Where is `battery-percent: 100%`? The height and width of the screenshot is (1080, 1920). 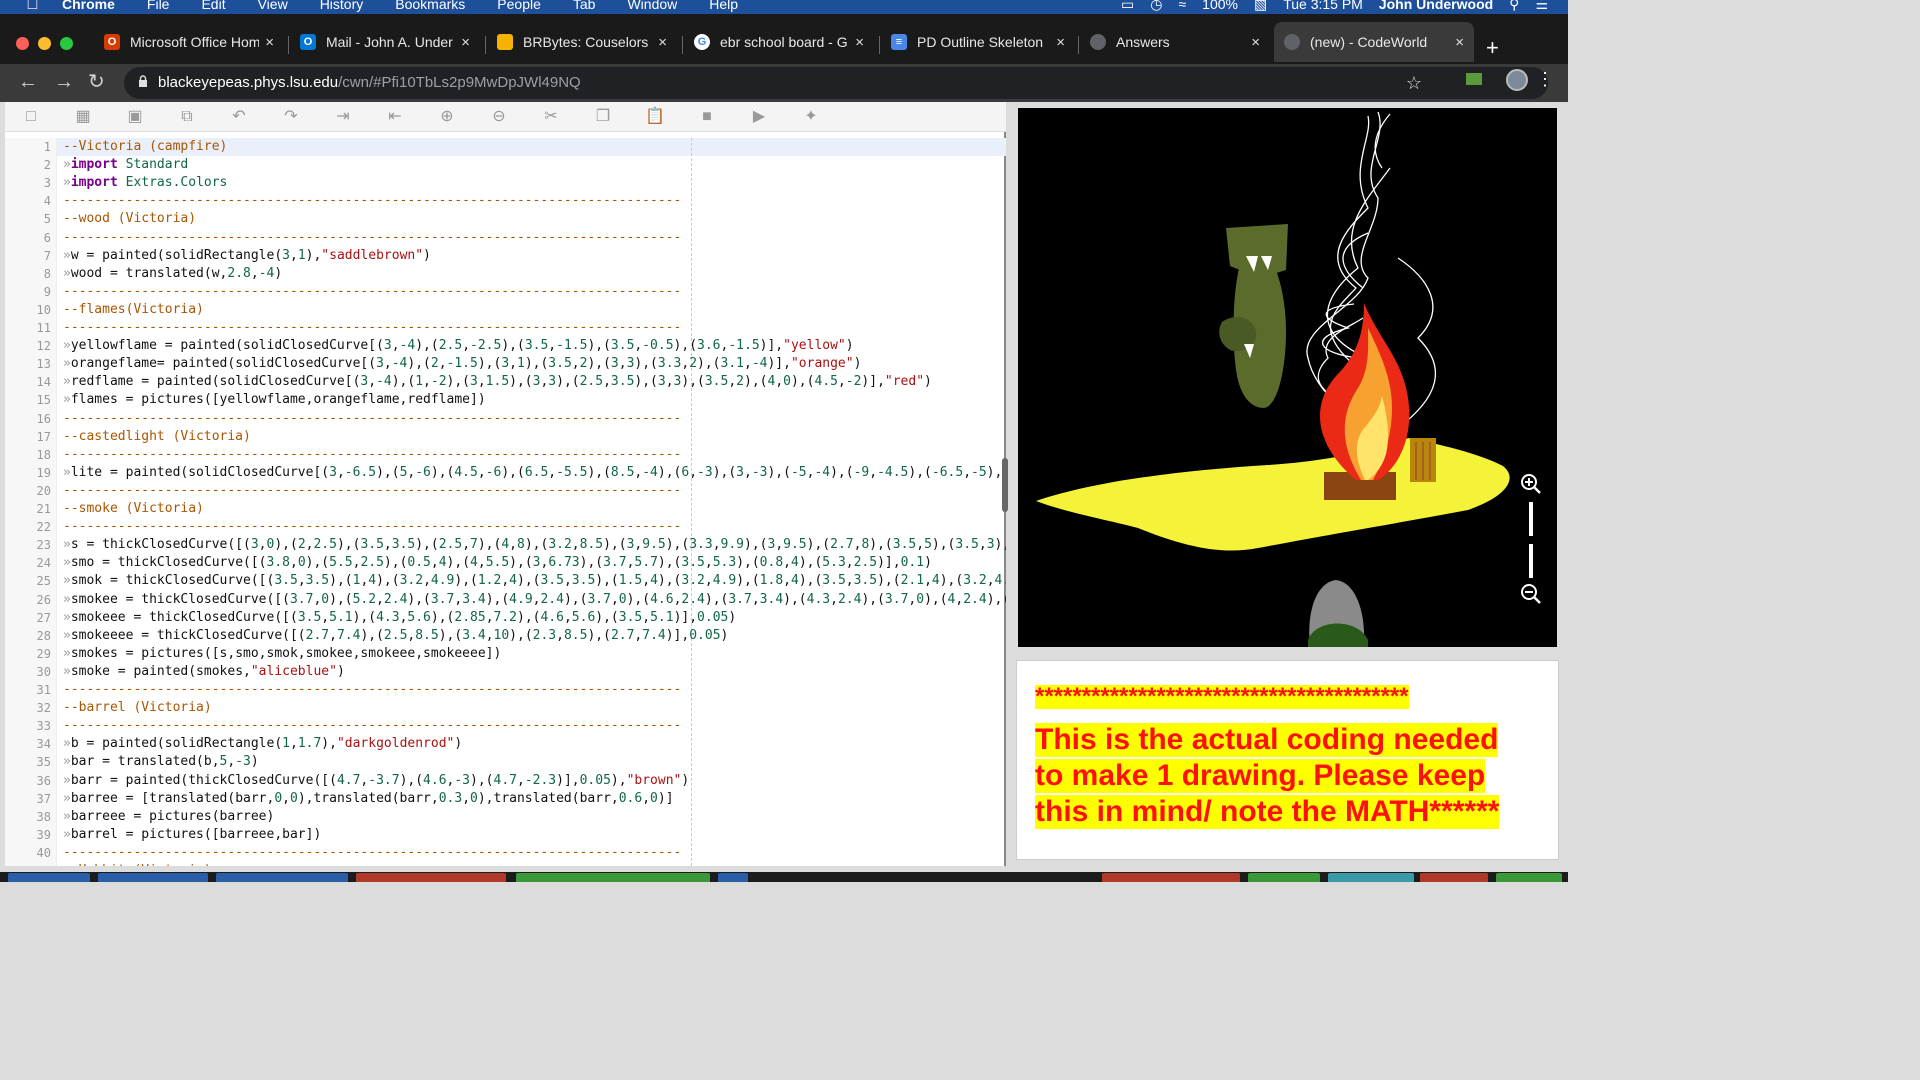
battery-percent: 100% is located at coordinates (1220, 6).